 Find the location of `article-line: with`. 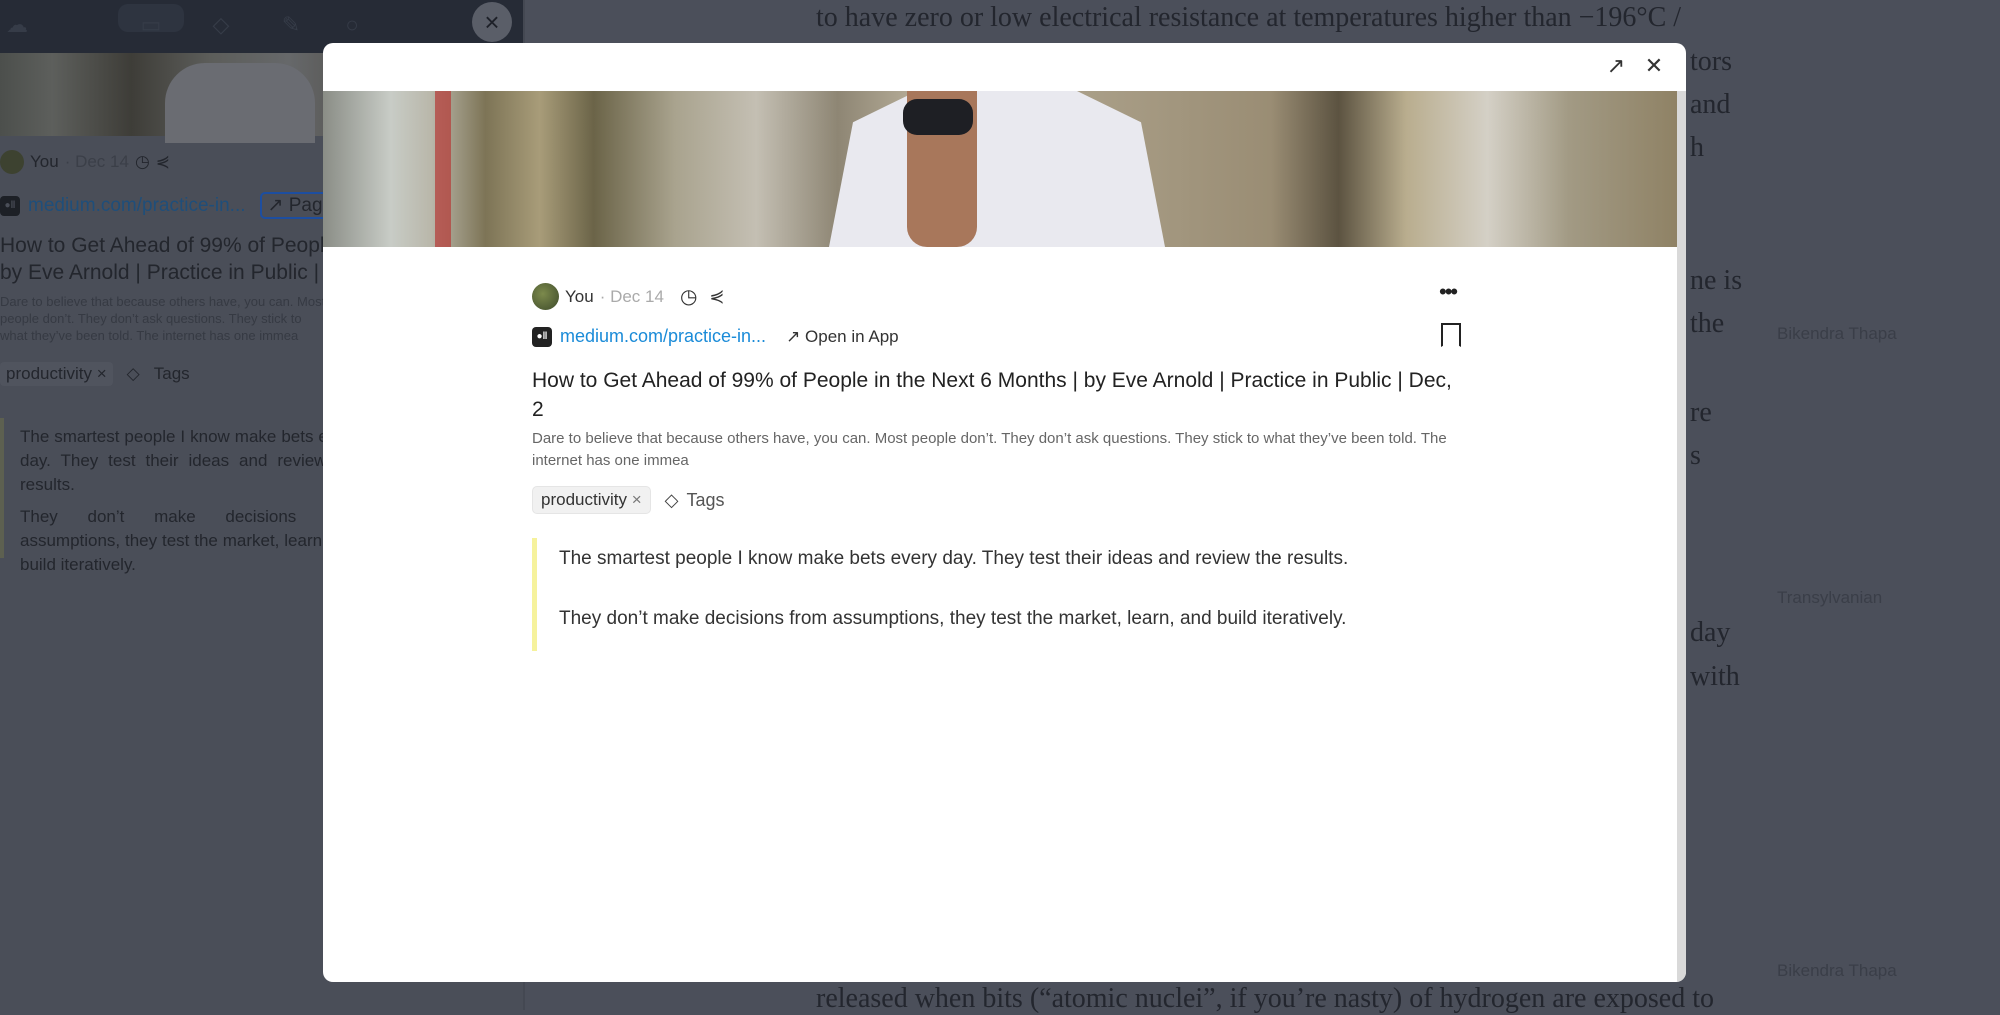

article-line: with is located at coordinates (1715, 676).